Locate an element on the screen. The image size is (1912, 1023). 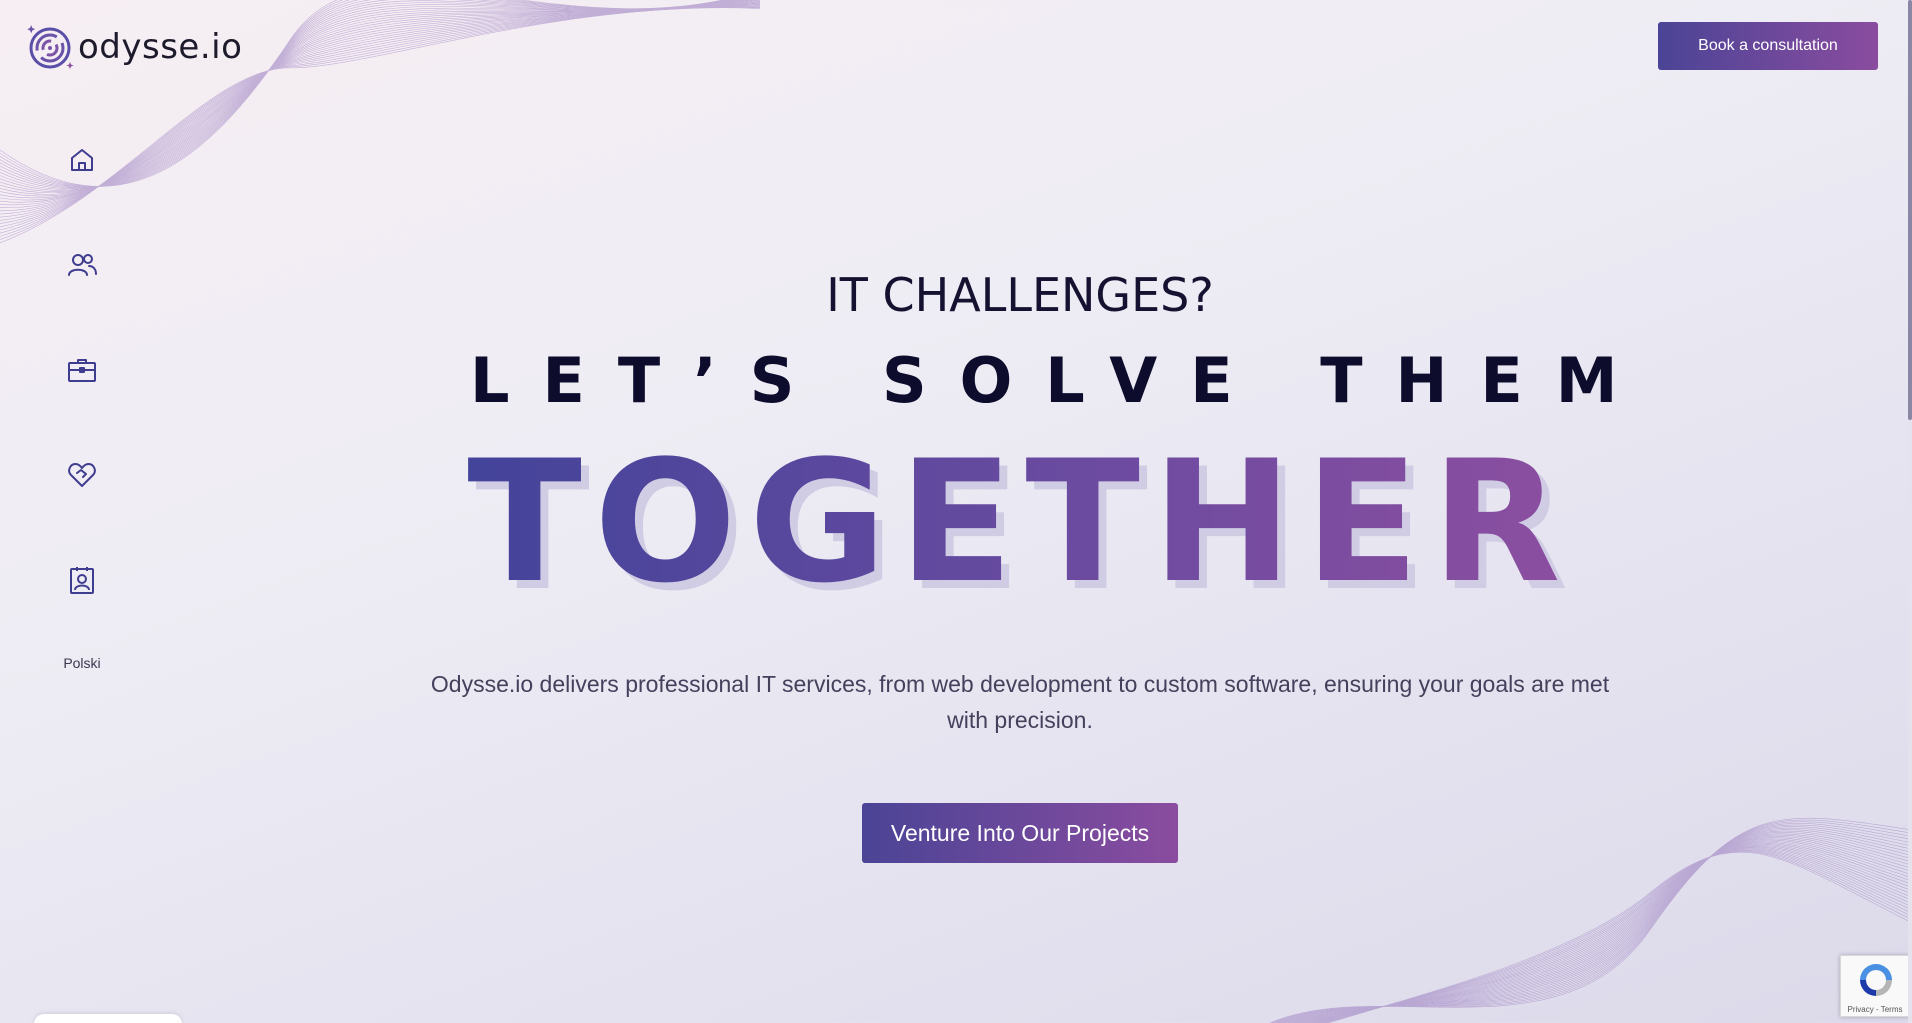
scrollbar-thumb is located at coordinates (1910, 210).